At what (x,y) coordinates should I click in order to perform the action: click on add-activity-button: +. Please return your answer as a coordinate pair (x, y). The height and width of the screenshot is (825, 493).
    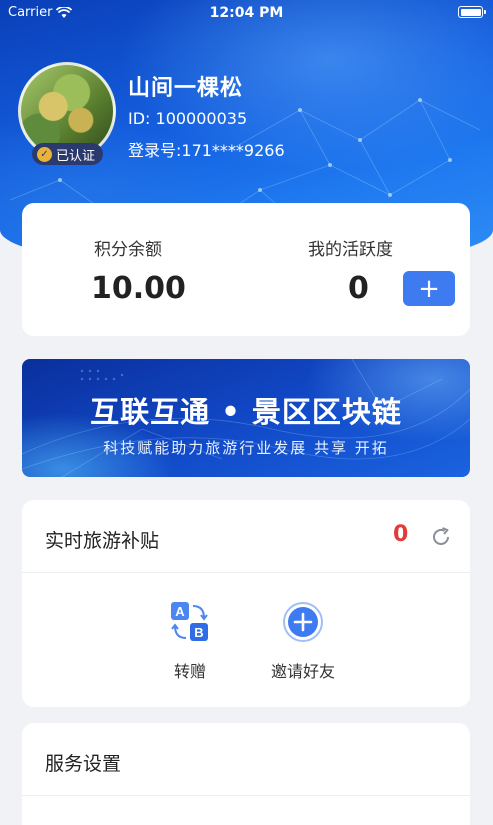
    Looking at the image, I should click on (429, 288).